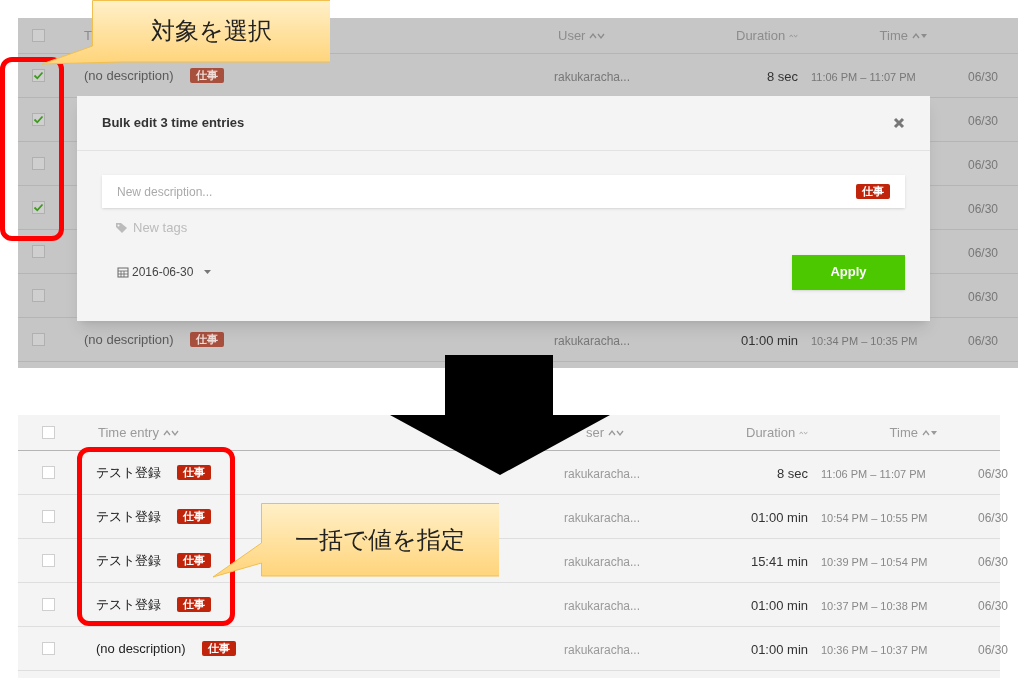 This screenshot has height=678, width=1024. What do you see at coordinates (874, 649) in the screenshot?
I see `time-range: 10:36 PM – 10:37 PM` at bounding box center [874, 649].